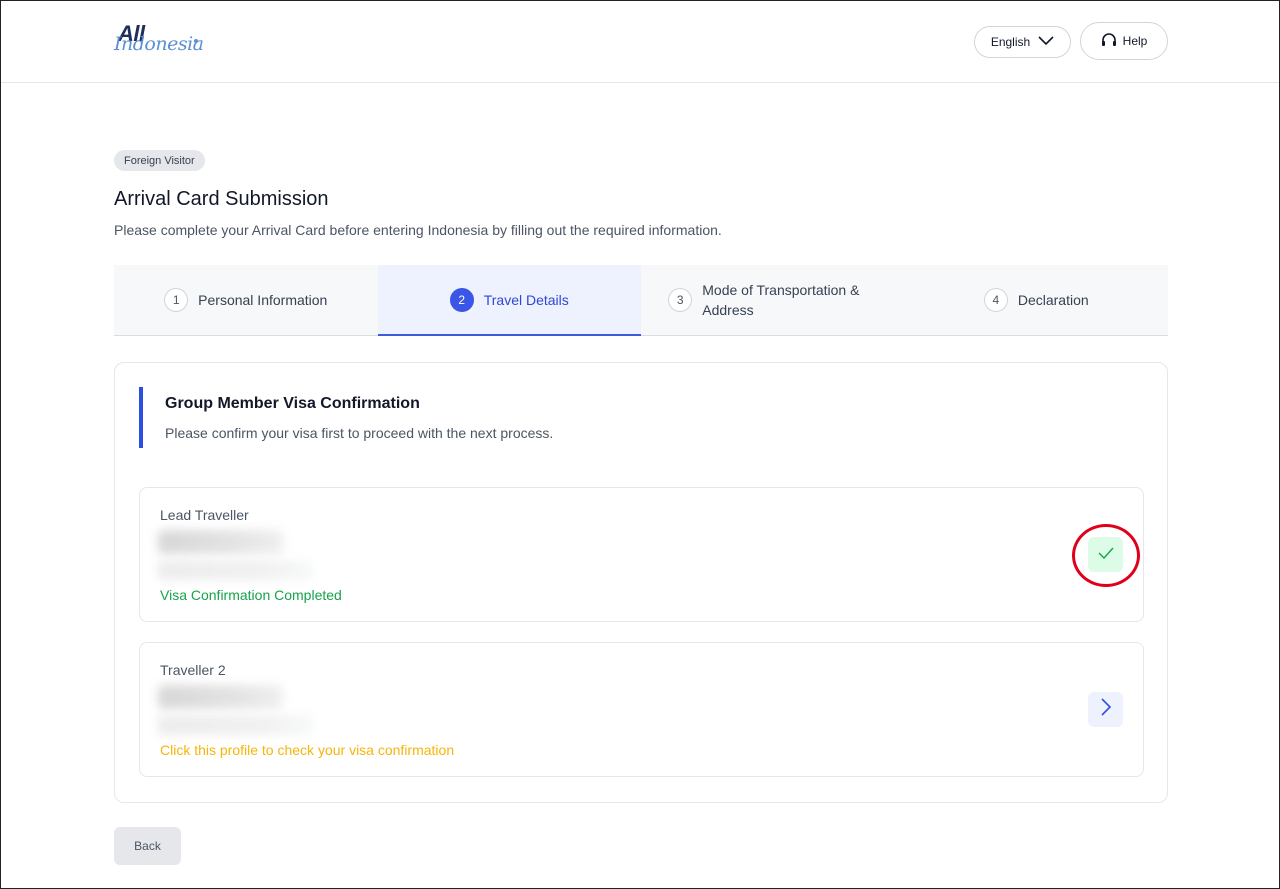 Image resolution: width=1280 pixels, height=889 pixels. Describe the element at coordinates (526, 299) in the screenshot. I see `step-label: Travel Details` at that location.